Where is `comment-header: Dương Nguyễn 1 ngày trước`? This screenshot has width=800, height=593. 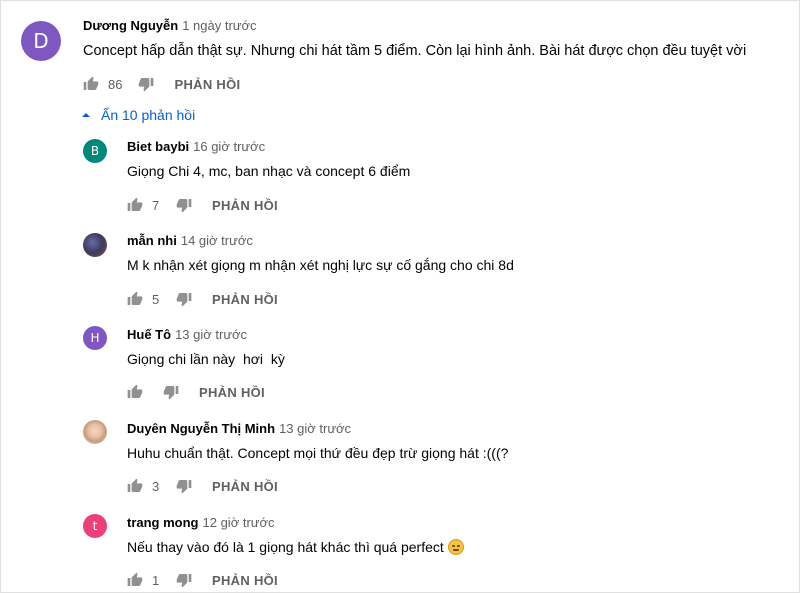 comment-header: Dương Nguyễn 1 ngày trước is located at coordinates (170, 26).